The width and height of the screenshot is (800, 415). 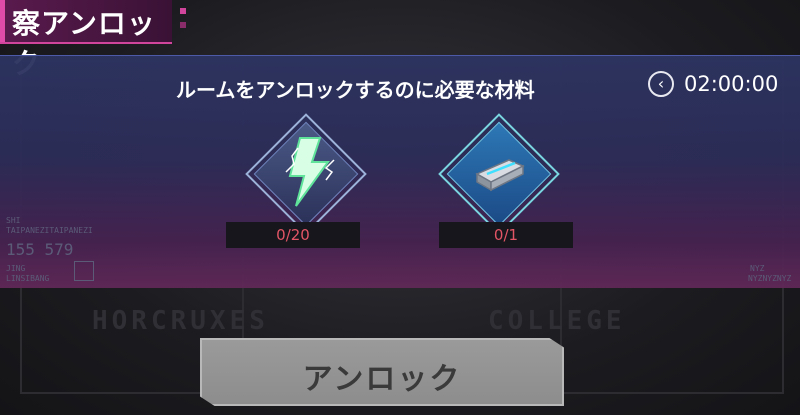 I want to click on deco-text-g: NYZNYZNYZ, so click(x=770, y=278).